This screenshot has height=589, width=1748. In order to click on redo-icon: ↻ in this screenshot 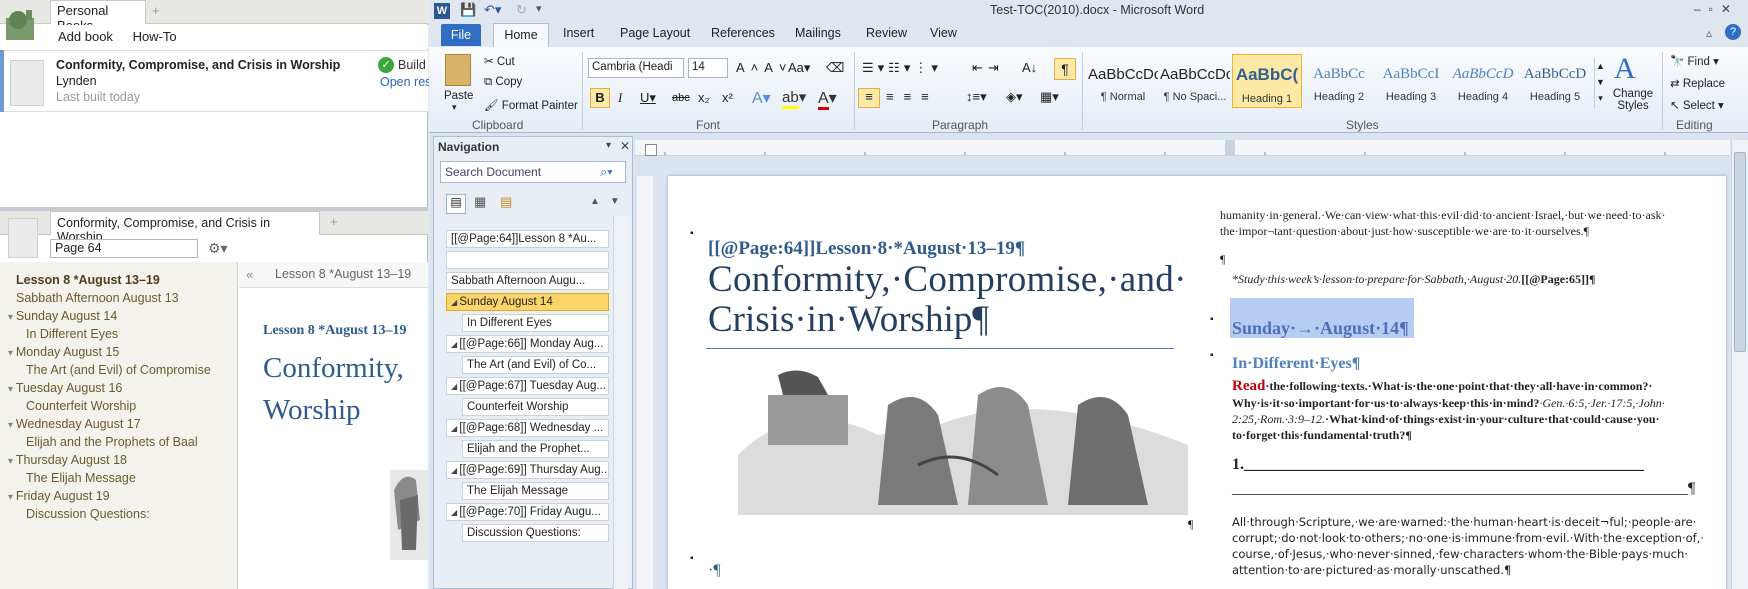, I will do `click(521, 10)`.